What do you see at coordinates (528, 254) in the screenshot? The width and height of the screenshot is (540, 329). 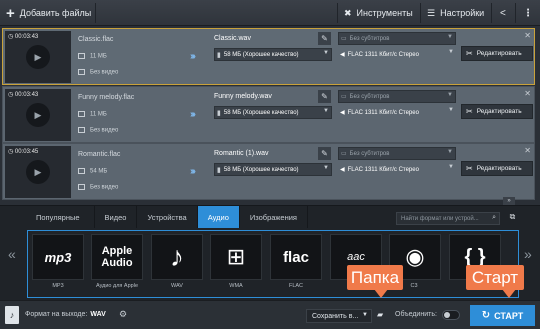 I see `scroll-right-icon: »` at bounding box center [528, 254].